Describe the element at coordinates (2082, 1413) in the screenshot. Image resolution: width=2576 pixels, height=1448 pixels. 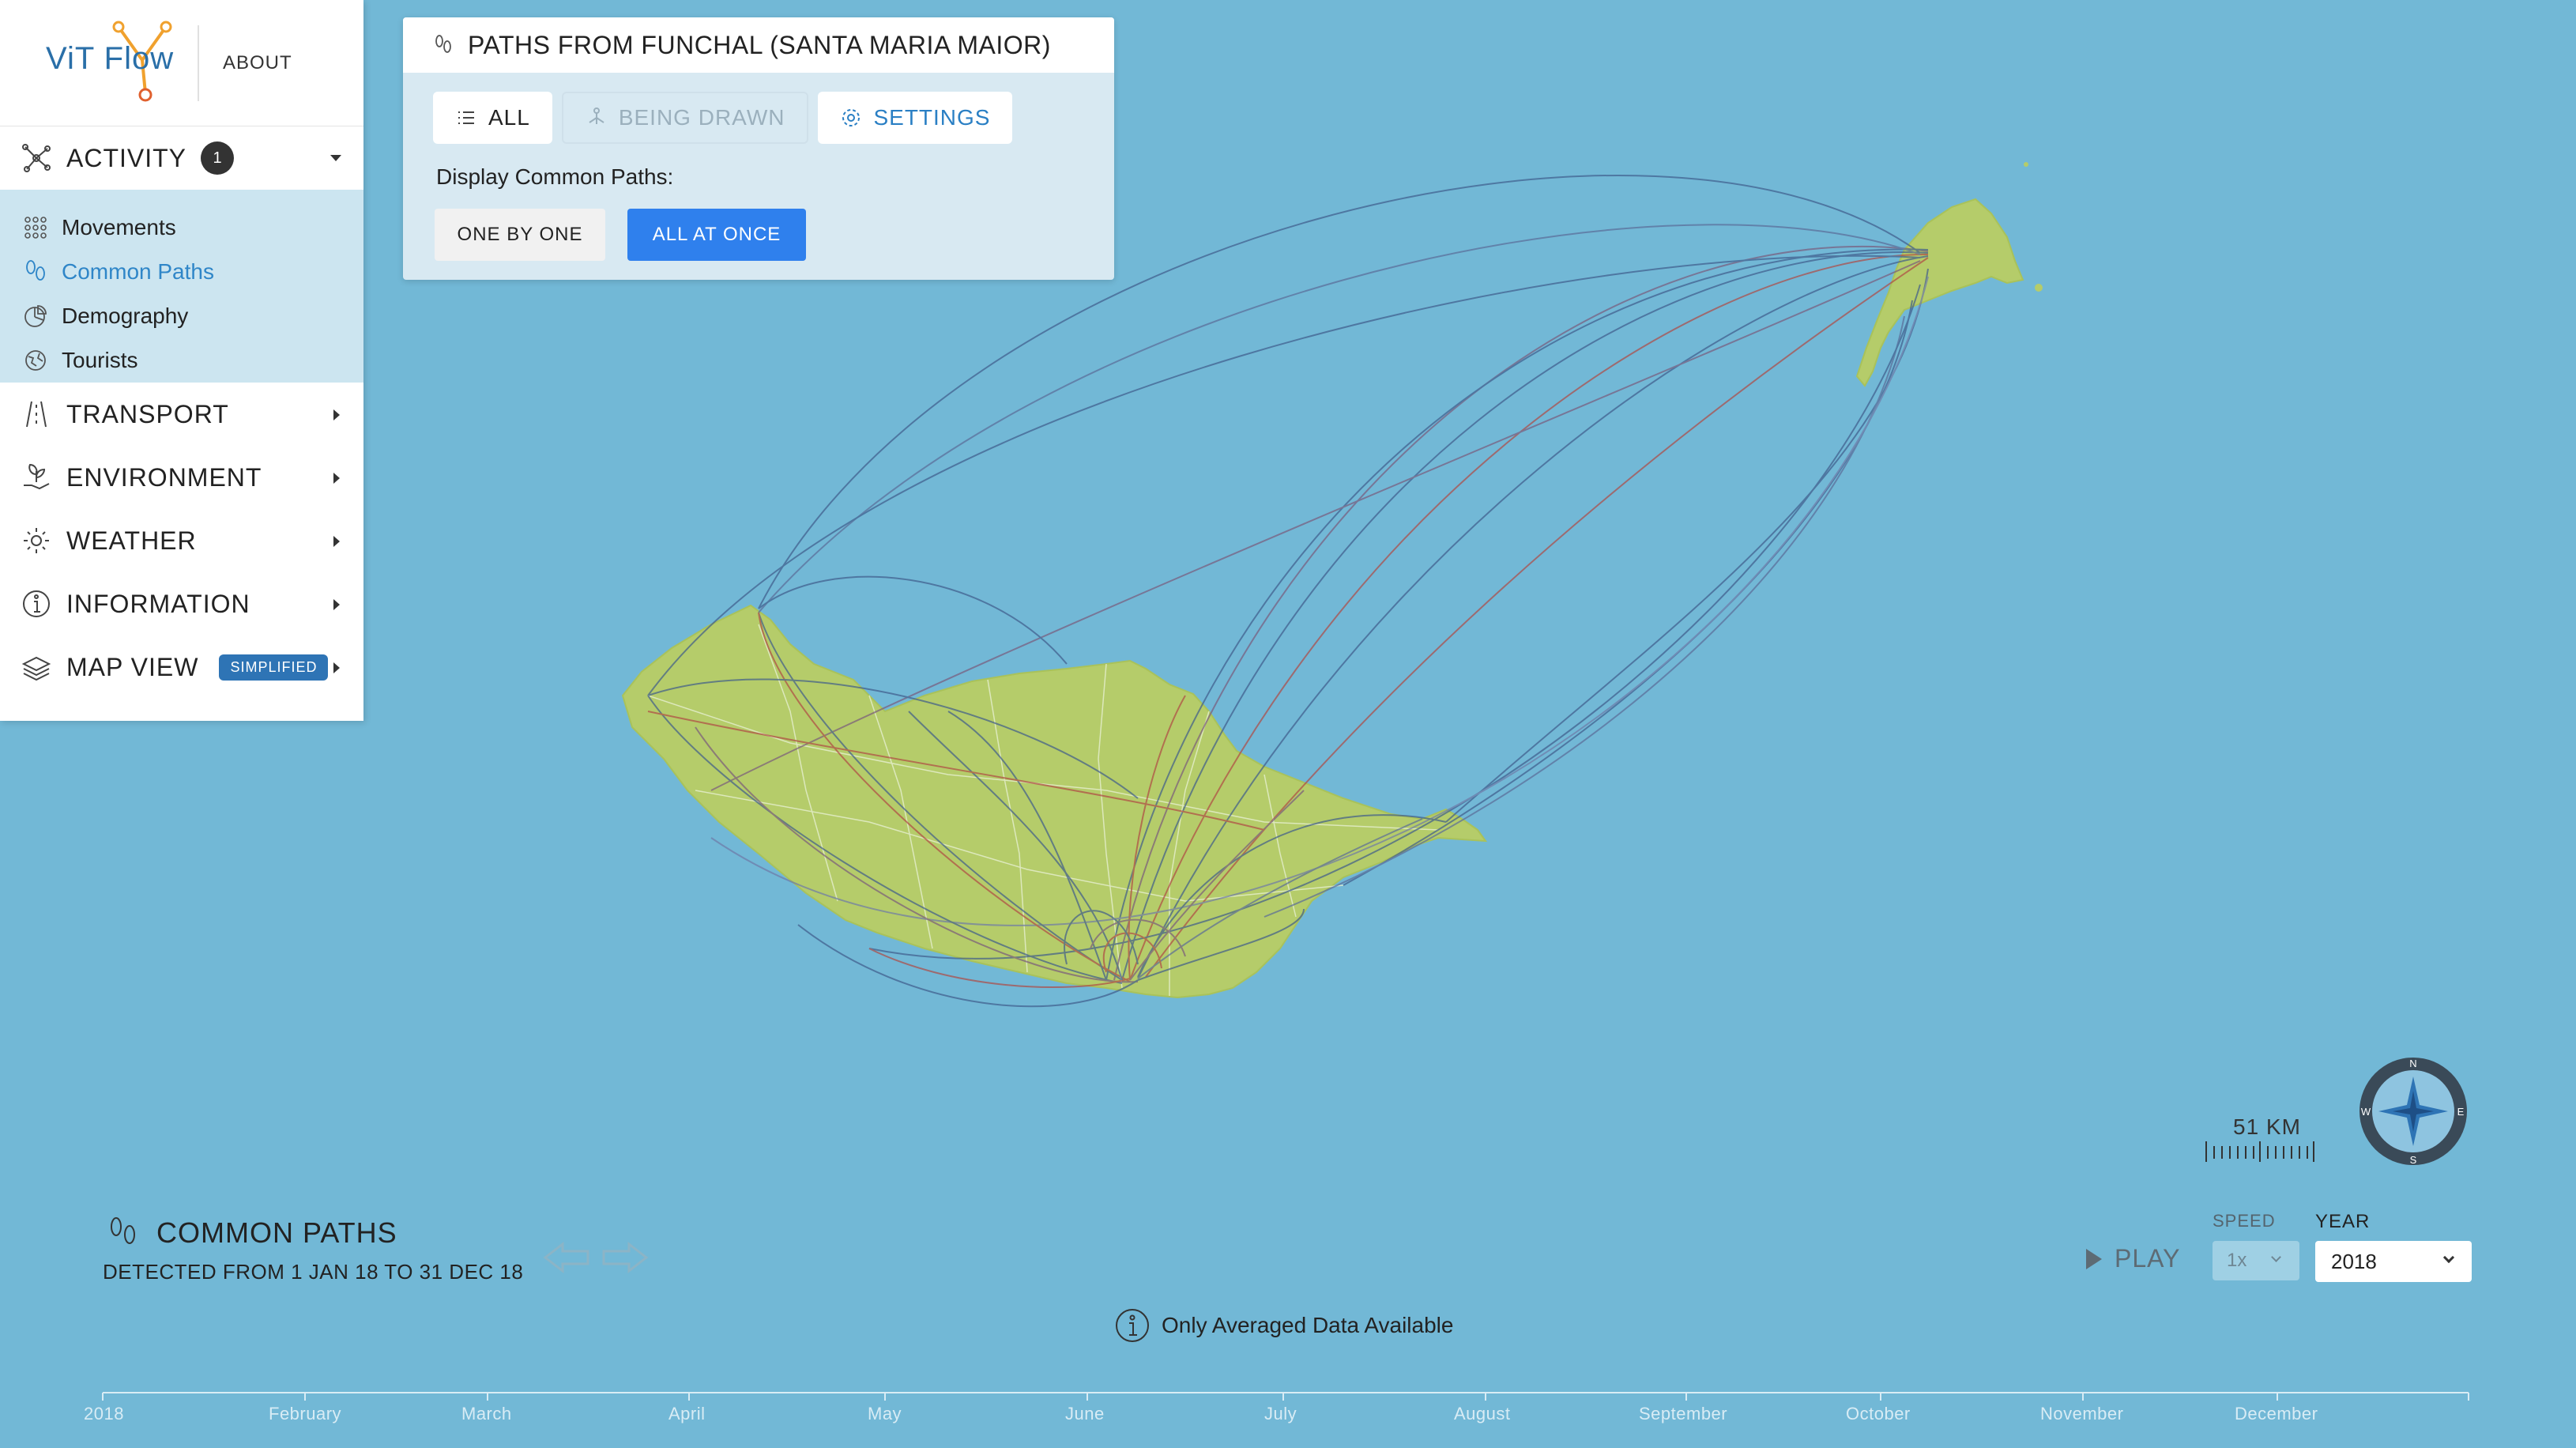
I see `timeline-month-label: November` at that location.